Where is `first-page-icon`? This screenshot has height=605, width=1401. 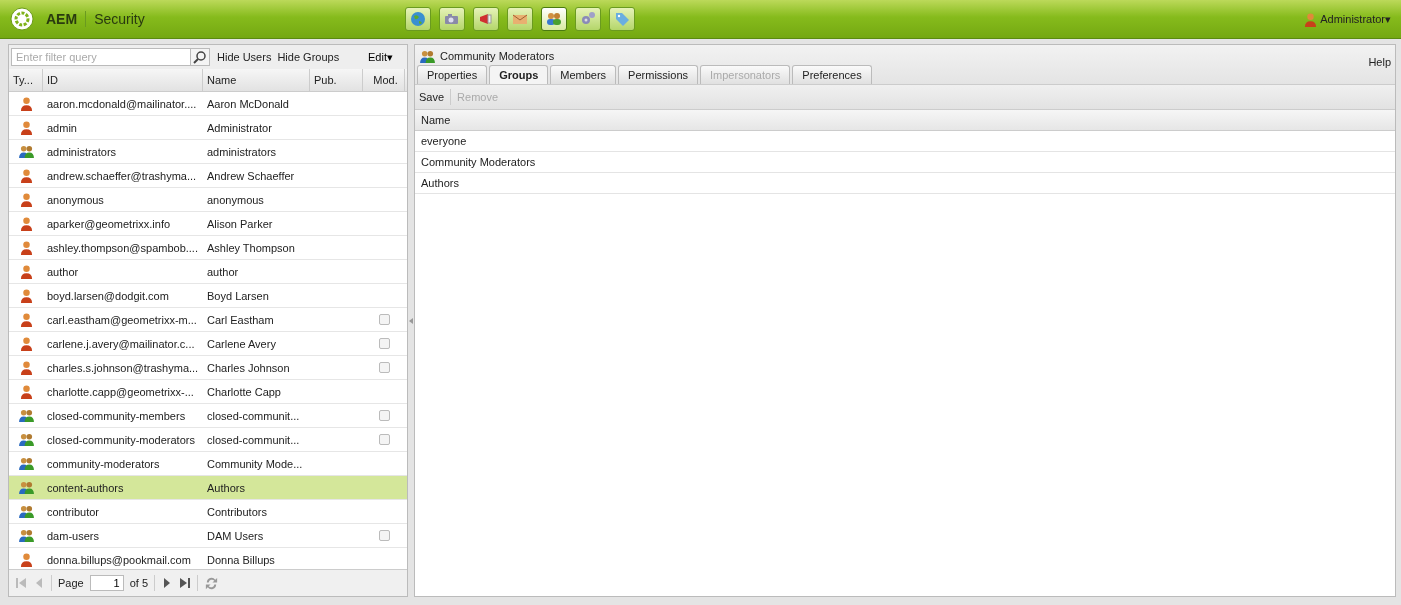 first-page-icon is located at coordinates (21, 583).